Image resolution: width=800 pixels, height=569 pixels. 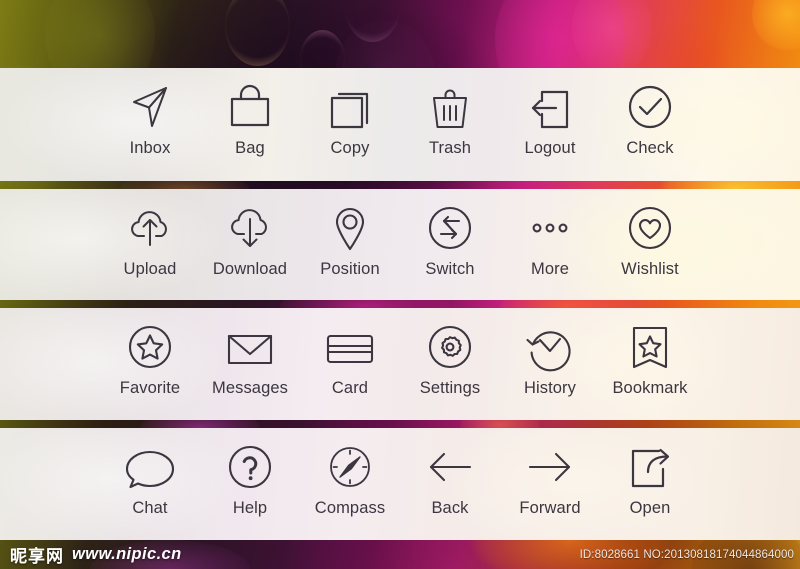 I want to click on icon-tile-bag: Bag, so click(x=250, y=112).